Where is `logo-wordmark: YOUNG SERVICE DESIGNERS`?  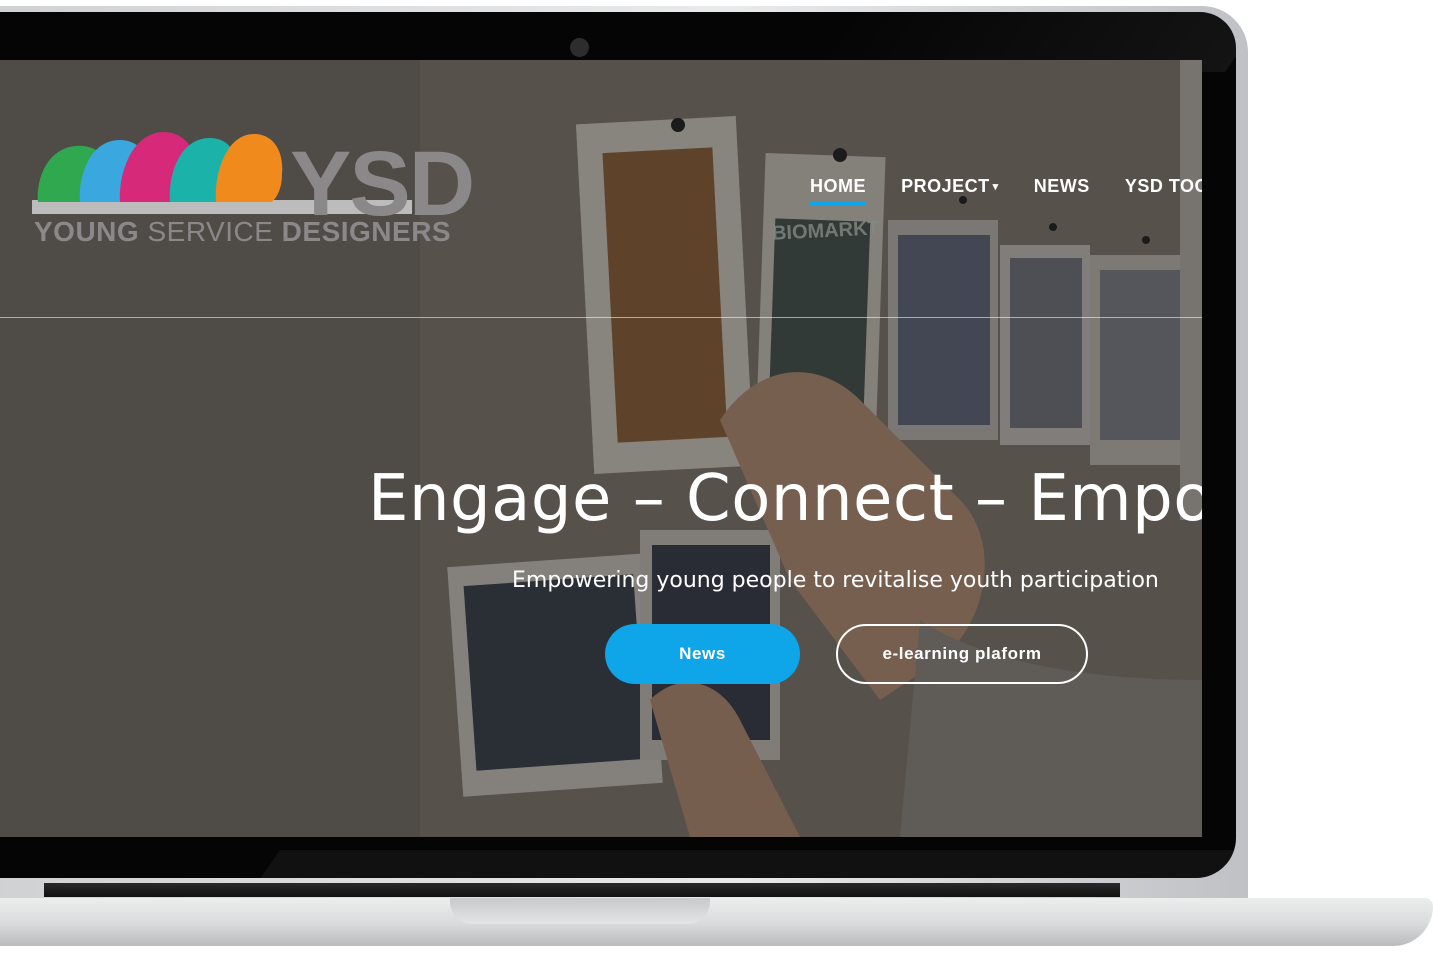 logo-wordmark: YOUNG SERVICE DESIGNERS is located at coordinates (242, 232).